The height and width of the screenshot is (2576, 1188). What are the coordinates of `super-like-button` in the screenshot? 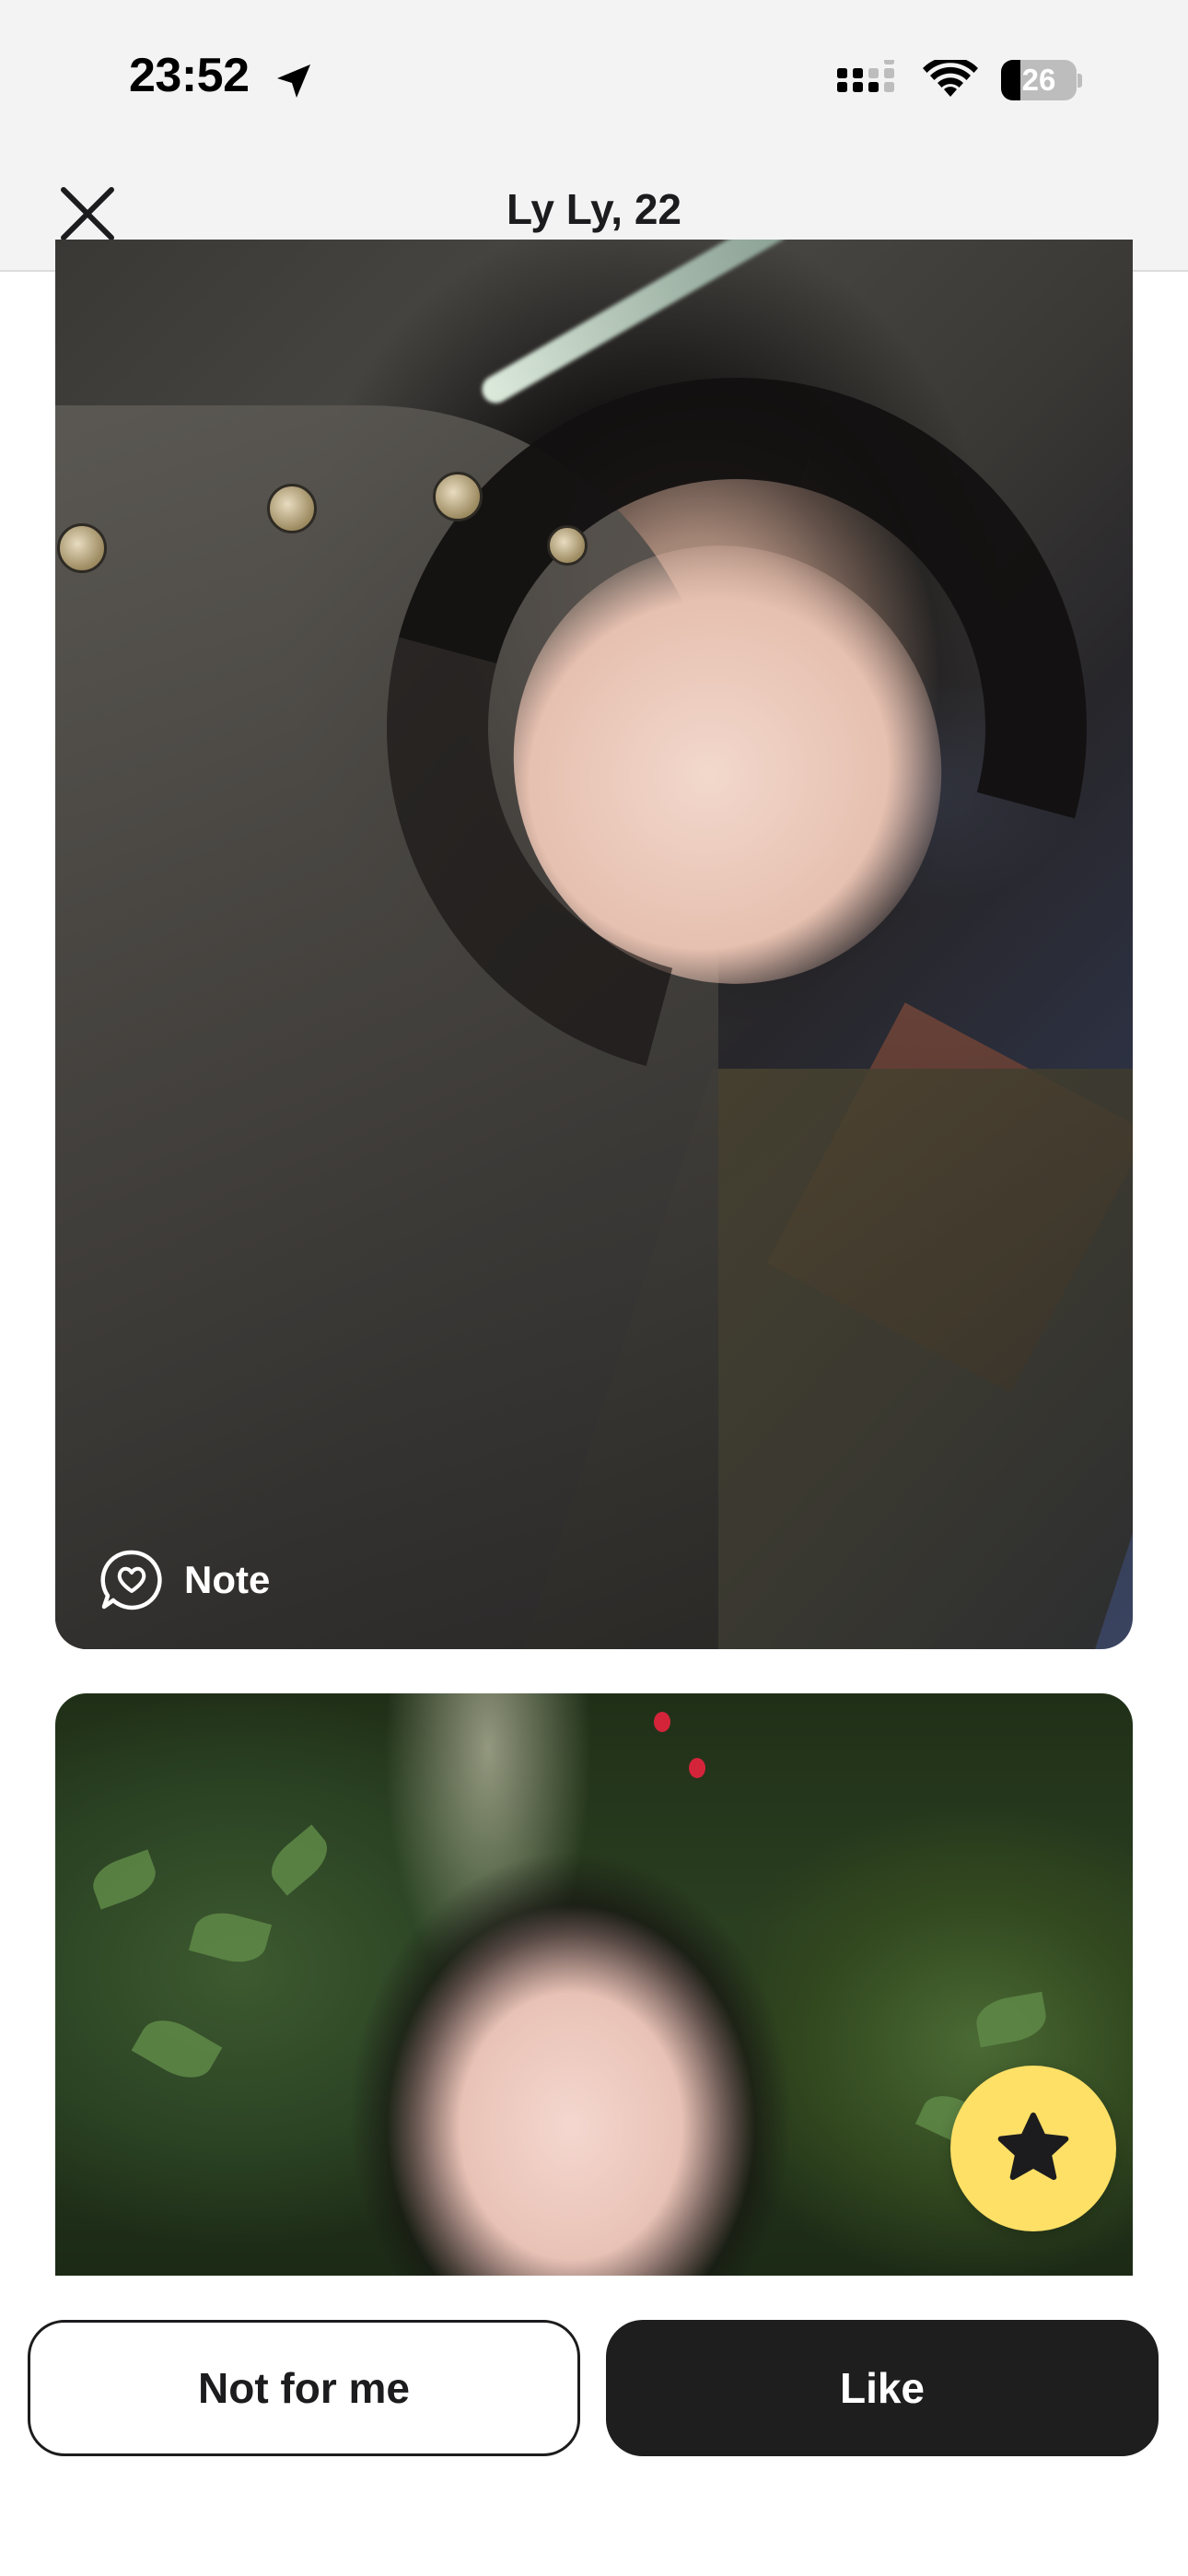 It's located at (1033, 2148).